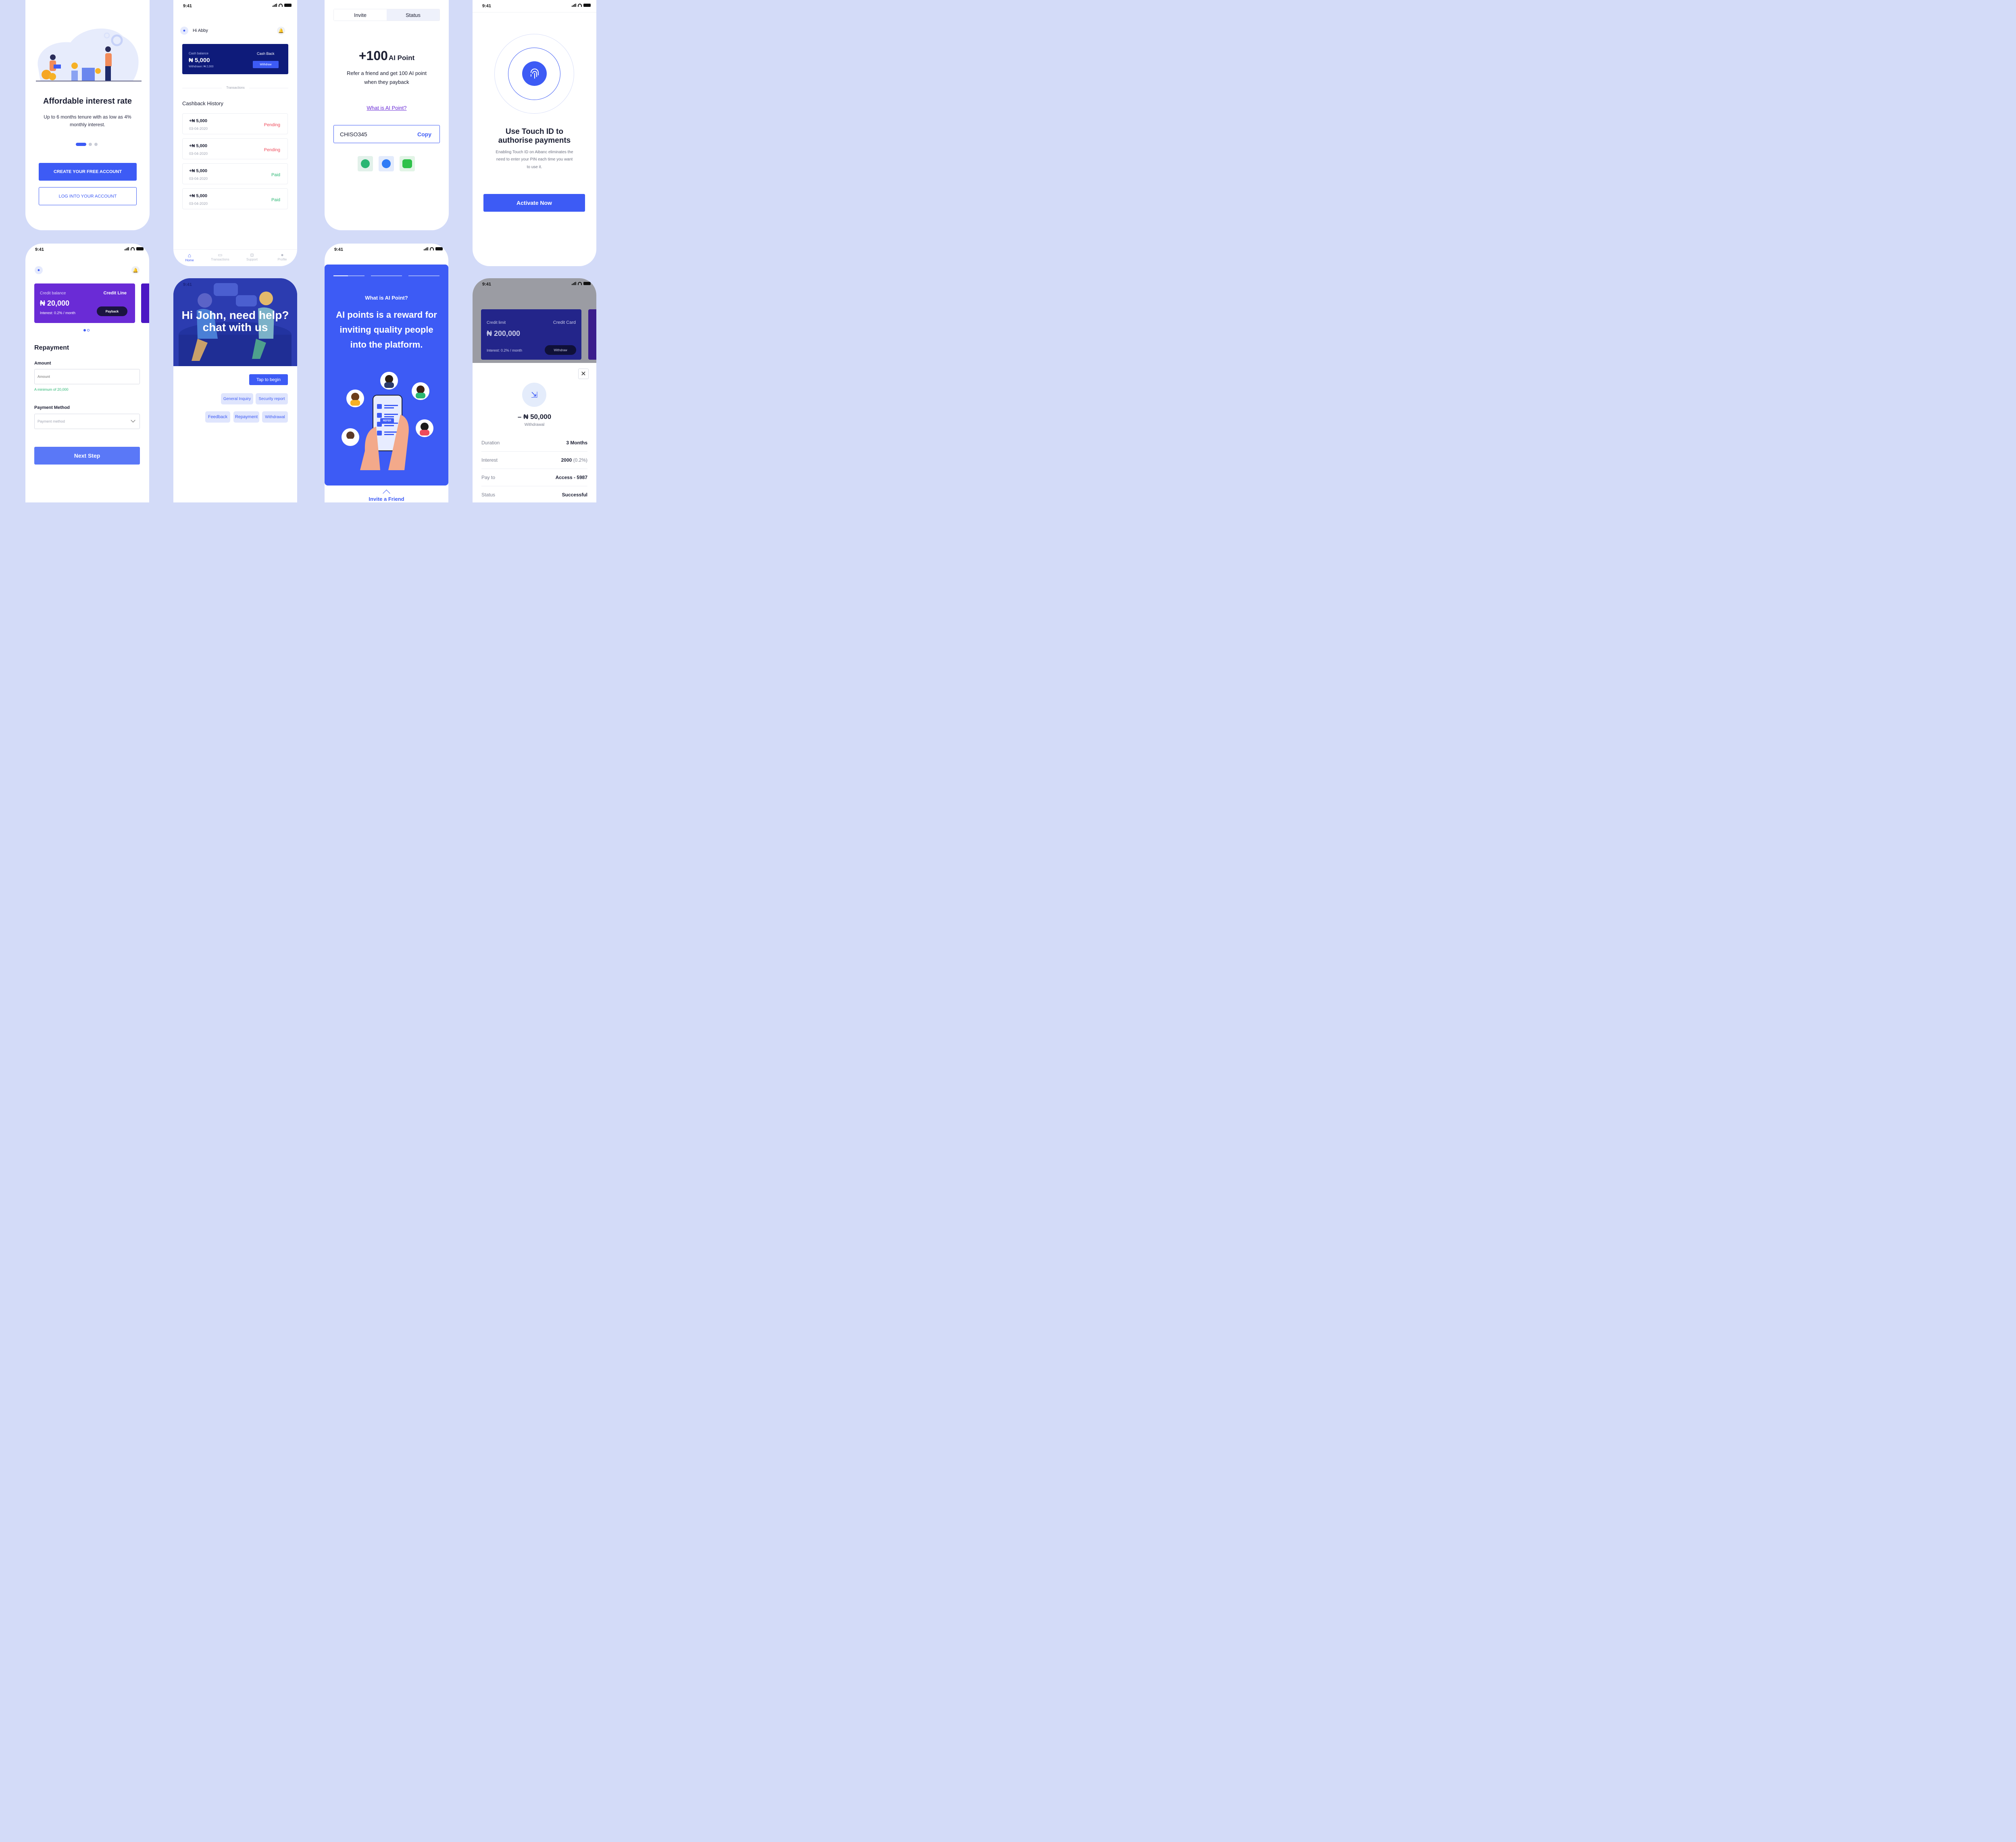 This screenshot has width=2016, height=1842. Describe the element at coordinates (574, 495) in the screenshot. I see `detail-value: Successful` at that location.